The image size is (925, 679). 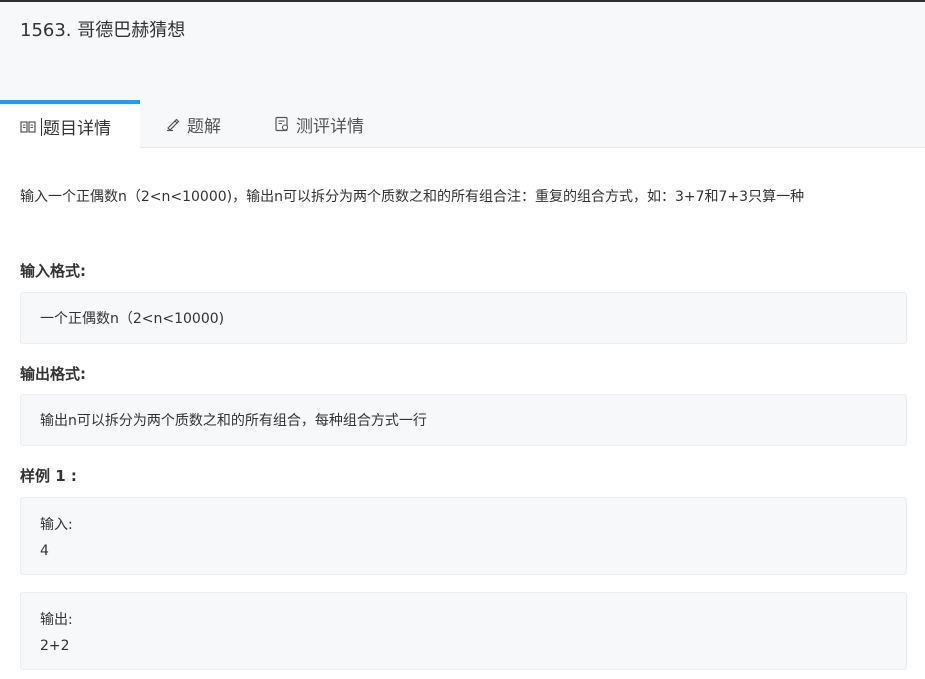 I want to click on report-icon, so click(x=282, y=124).